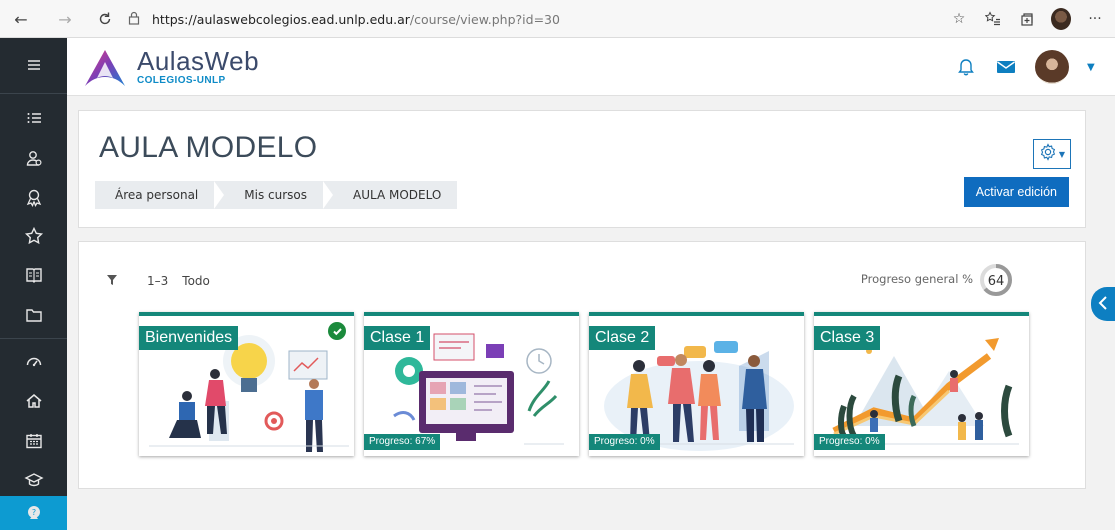  I want to click on folder-icon, so click(33, 315).